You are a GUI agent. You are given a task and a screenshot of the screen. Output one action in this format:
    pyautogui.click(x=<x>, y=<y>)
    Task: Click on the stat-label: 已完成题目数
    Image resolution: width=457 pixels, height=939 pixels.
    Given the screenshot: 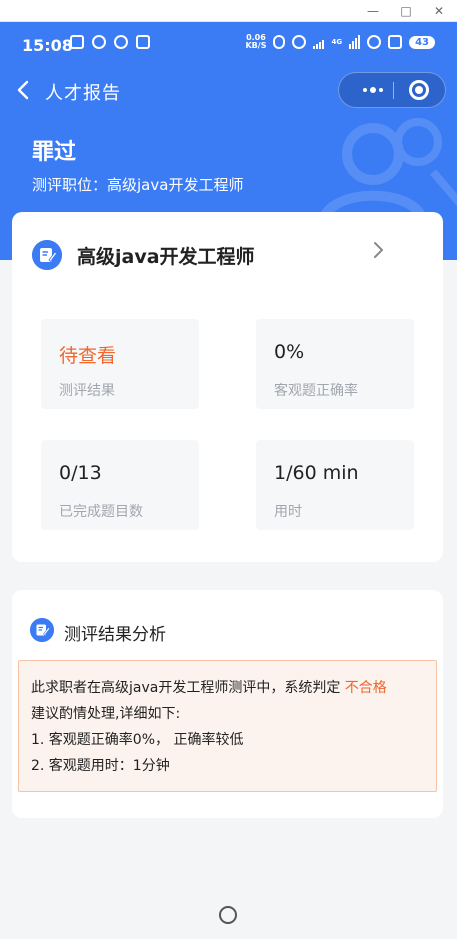 What is the action you would take?
    pyautogui.click(x=101, y=512)
    